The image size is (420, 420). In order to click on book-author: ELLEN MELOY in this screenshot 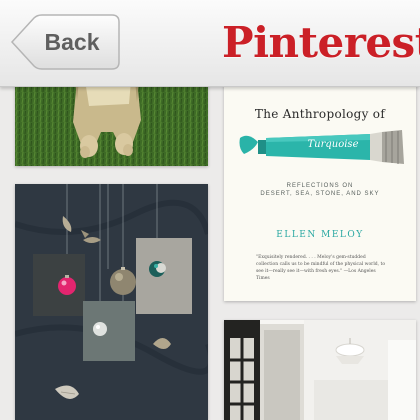, I will do `click(320, 235)`.